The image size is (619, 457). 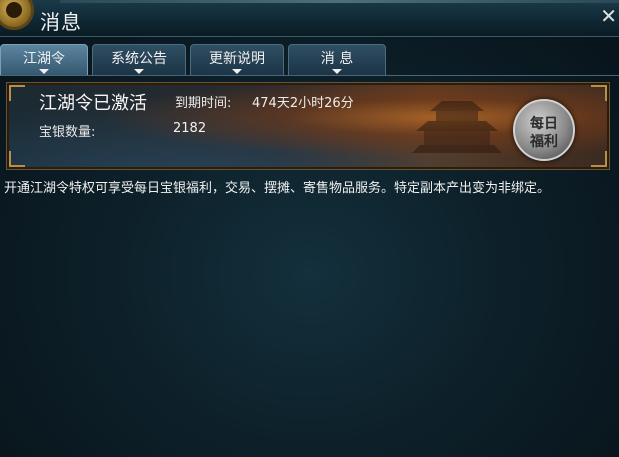 What do you see at coordinates (457, 127) in the screenshot?
I see `pagoda-icon` at bounding box center [457, 127].